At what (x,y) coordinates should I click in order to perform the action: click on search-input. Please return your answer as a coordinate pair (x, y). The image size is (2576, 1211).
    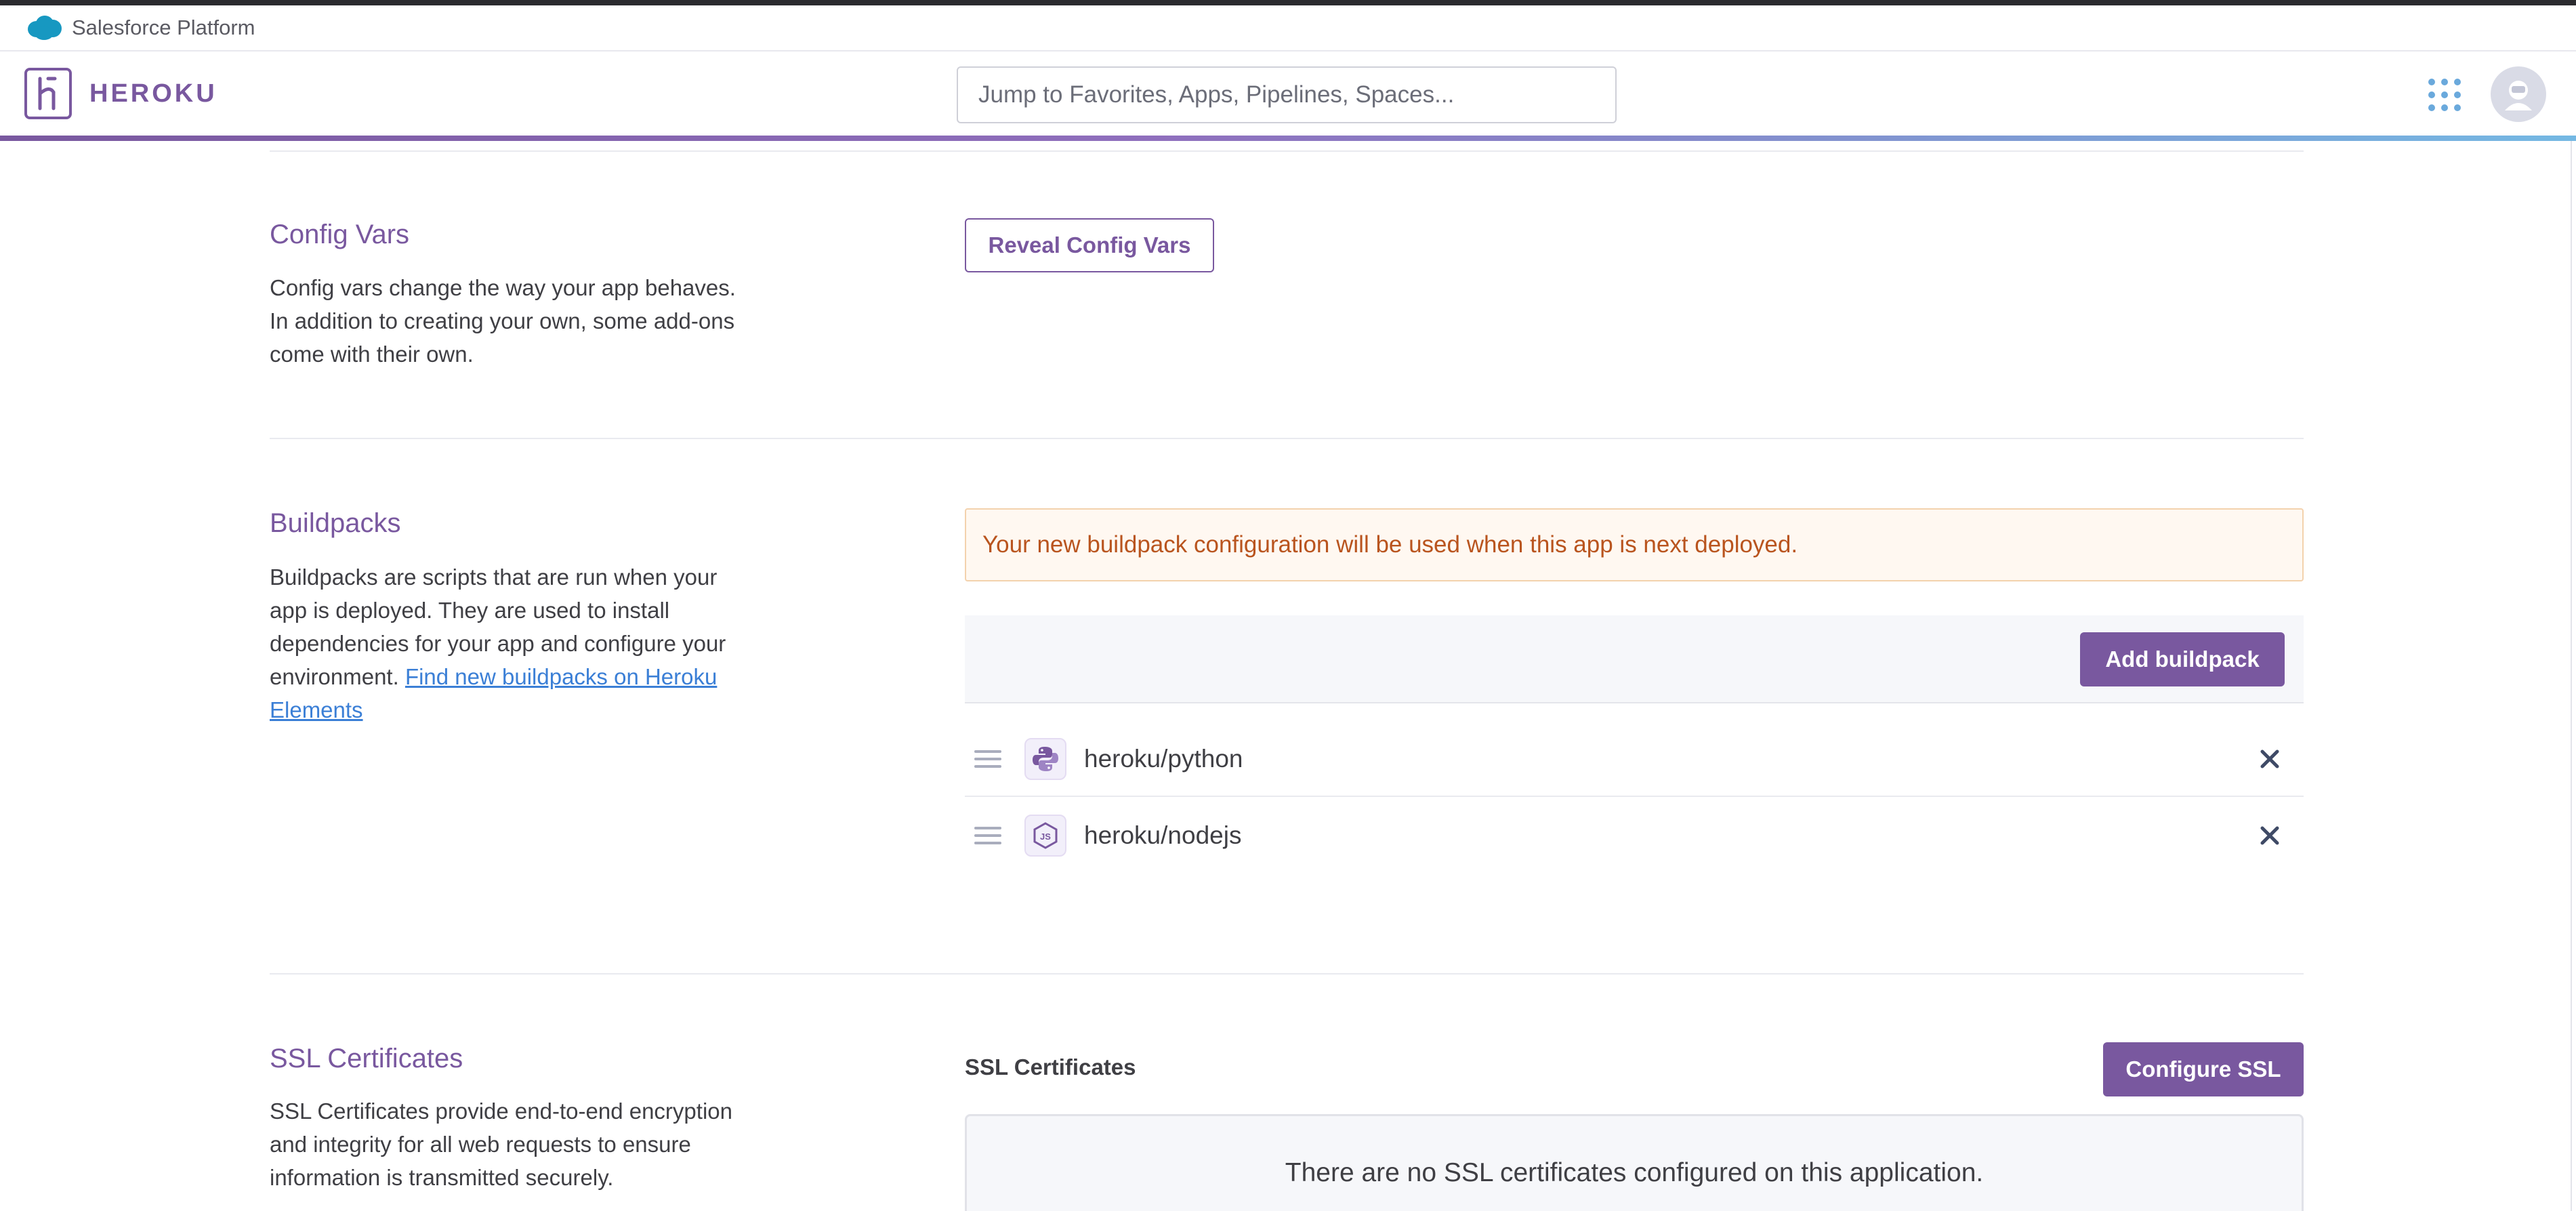
    Looking at the image, I should click on (1287, 94).